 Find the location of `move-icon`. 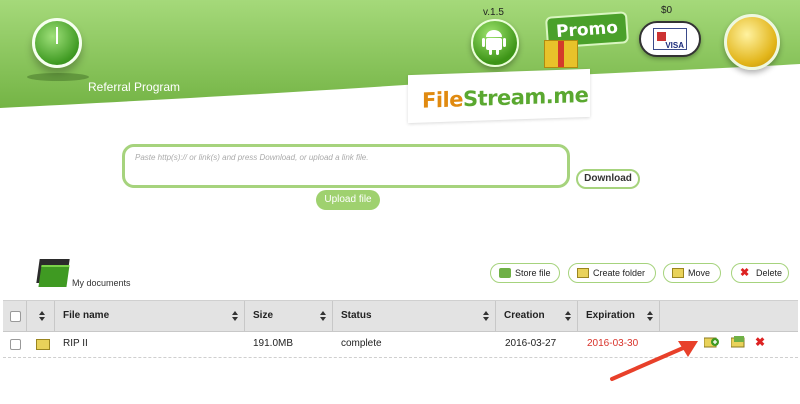

move-icon is located at coordinates (678, 273).